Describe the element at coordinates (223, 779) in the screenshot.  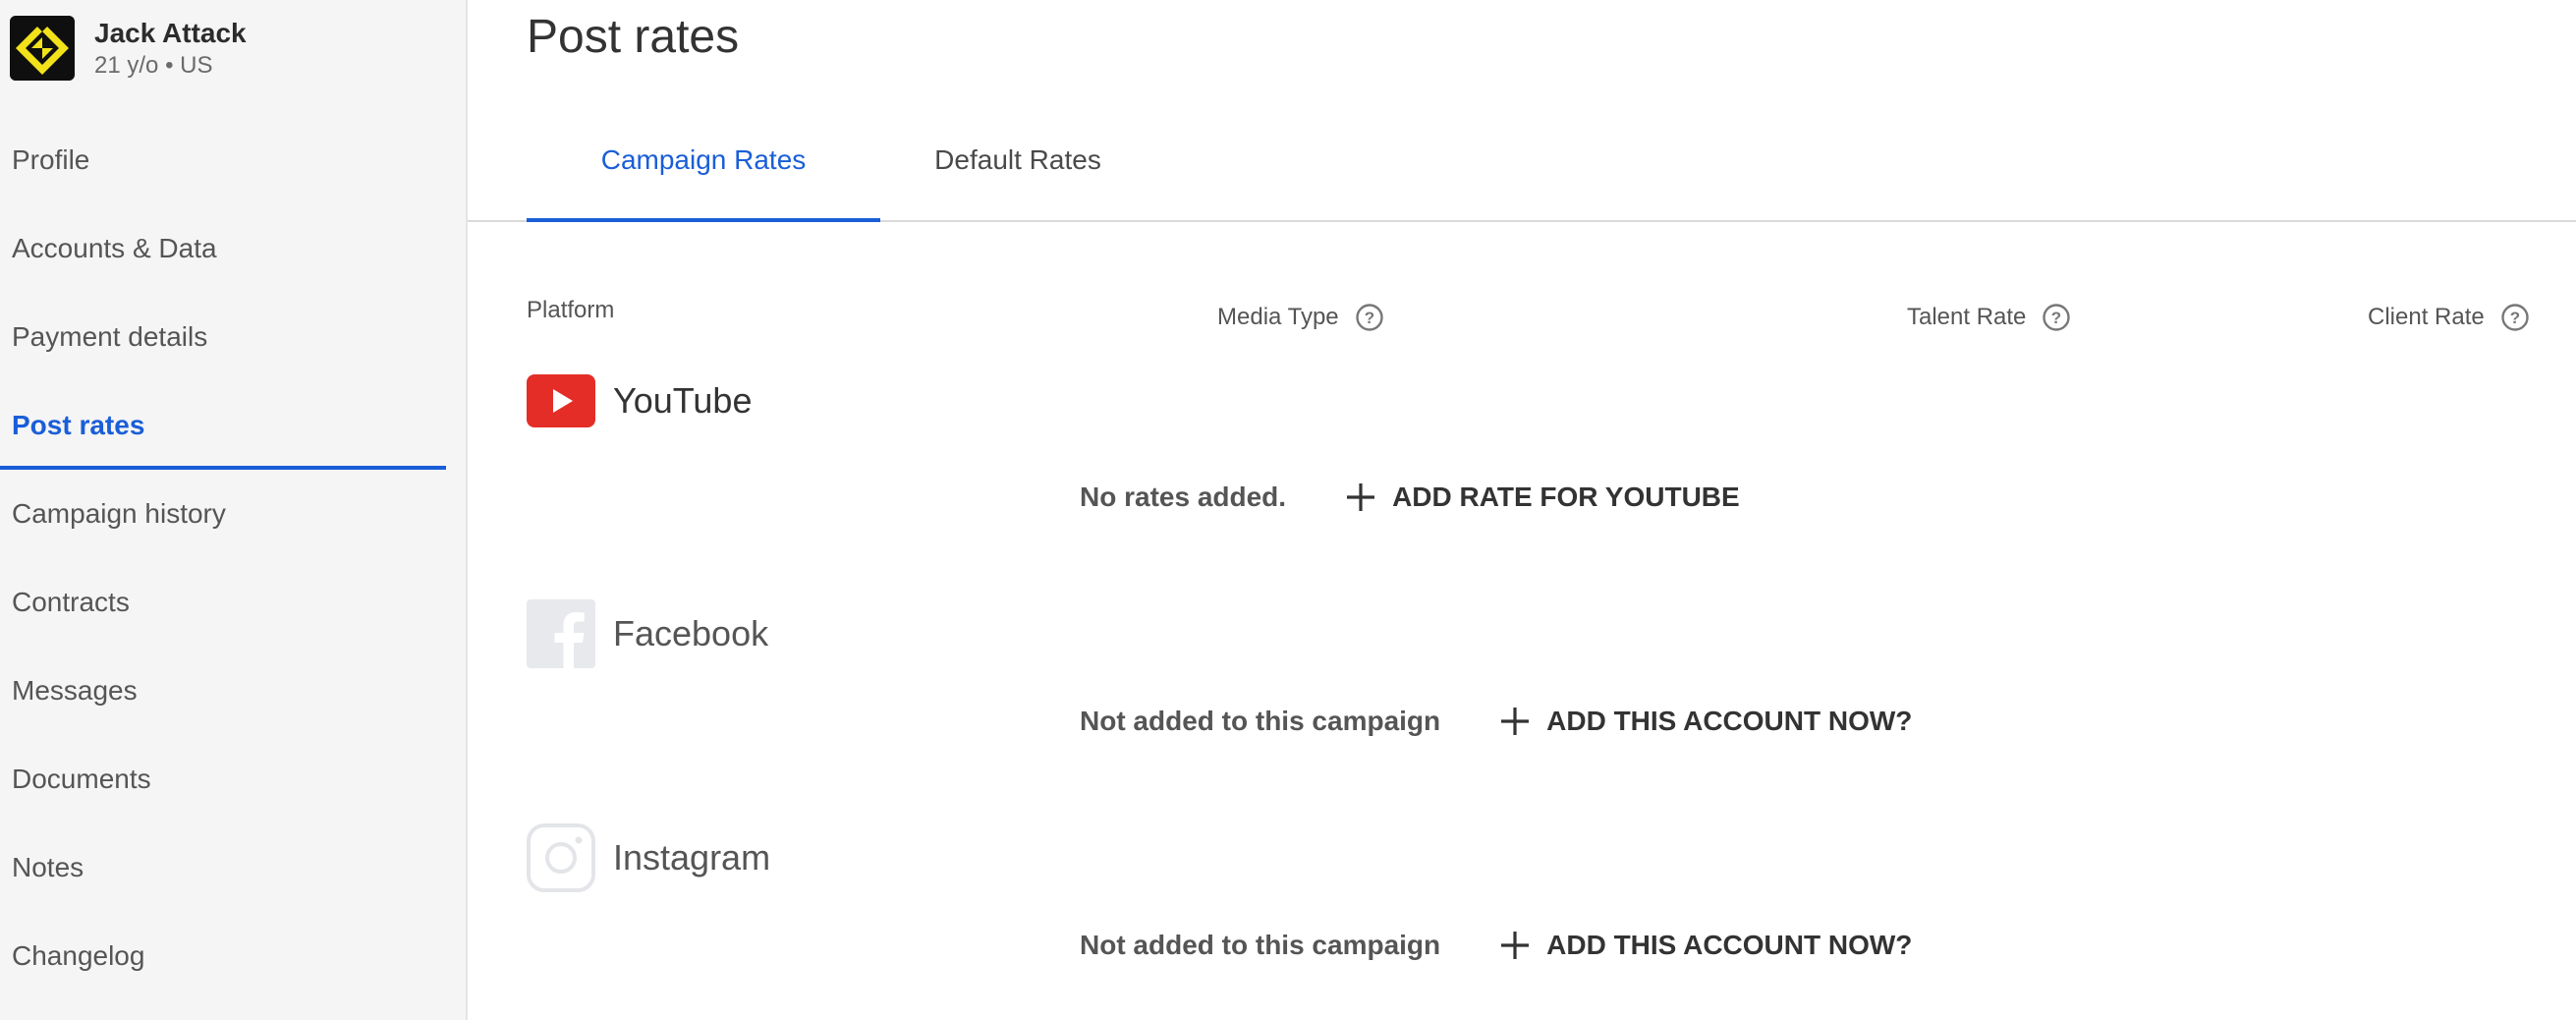
I see `sidebar-item-documents: Documents` at that location.